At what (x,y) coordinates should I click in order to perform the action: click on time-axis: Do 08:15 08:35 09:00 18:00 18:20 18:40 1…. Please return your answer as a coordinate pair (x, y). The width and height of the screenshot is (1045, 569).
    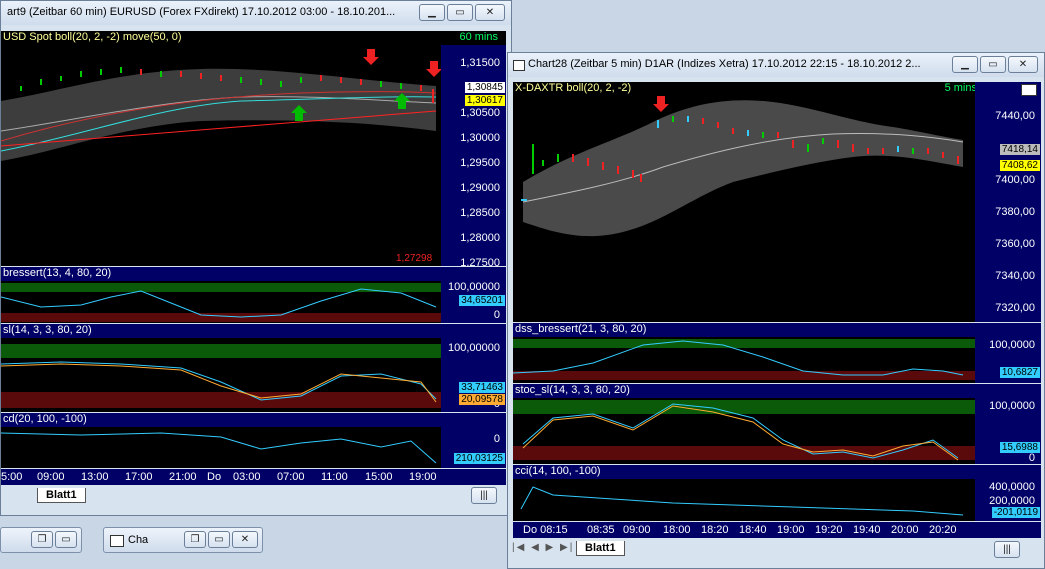
    Looking at the image, I should click on (777, 530).